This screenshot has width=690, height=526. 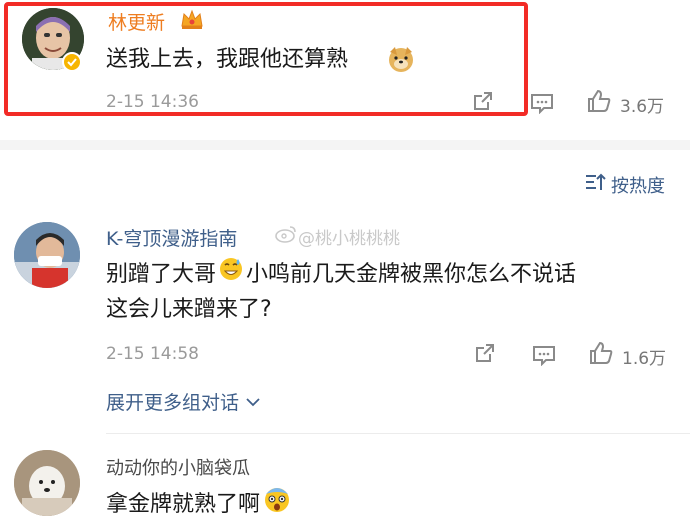 I want to click on sort-icon, so click(x=595, y=184).